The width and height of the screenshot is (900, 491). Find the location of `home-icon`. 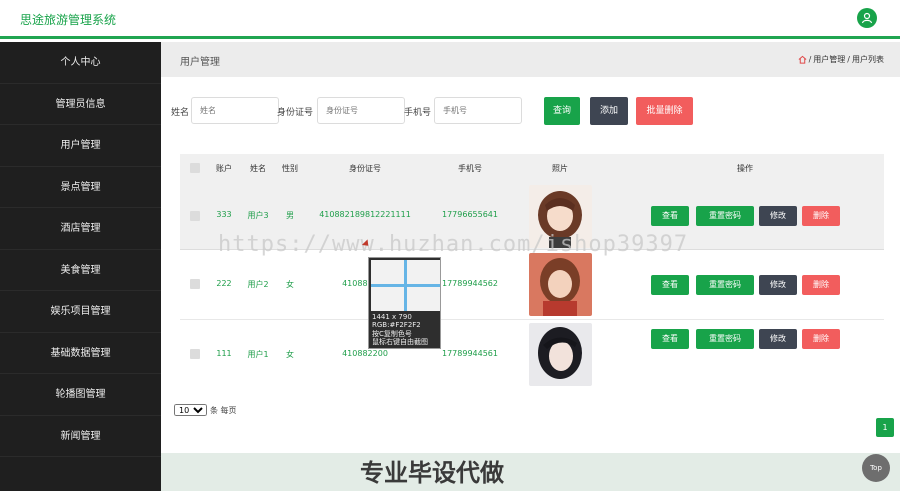

home-icon is located at coordinates (802, 59).